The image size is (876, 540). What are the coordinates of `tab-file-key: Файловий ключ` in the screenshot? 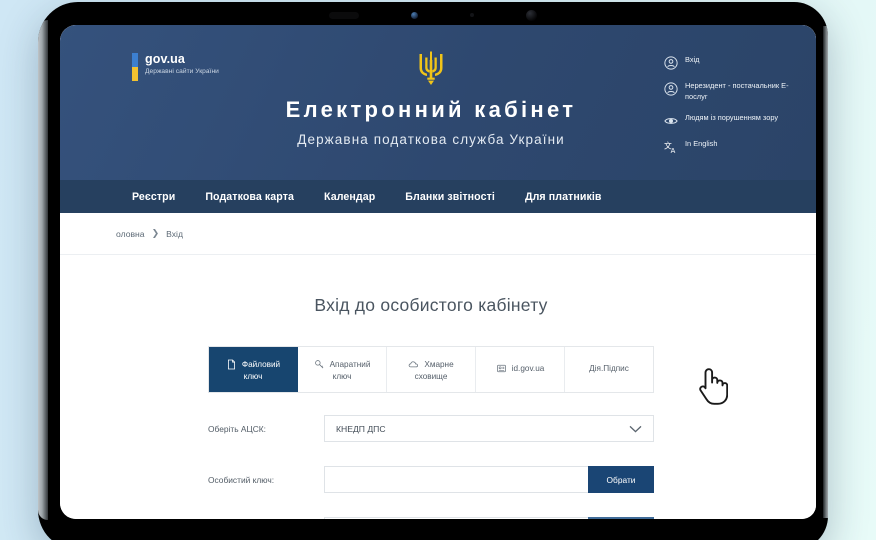 It's located at (253, 369).